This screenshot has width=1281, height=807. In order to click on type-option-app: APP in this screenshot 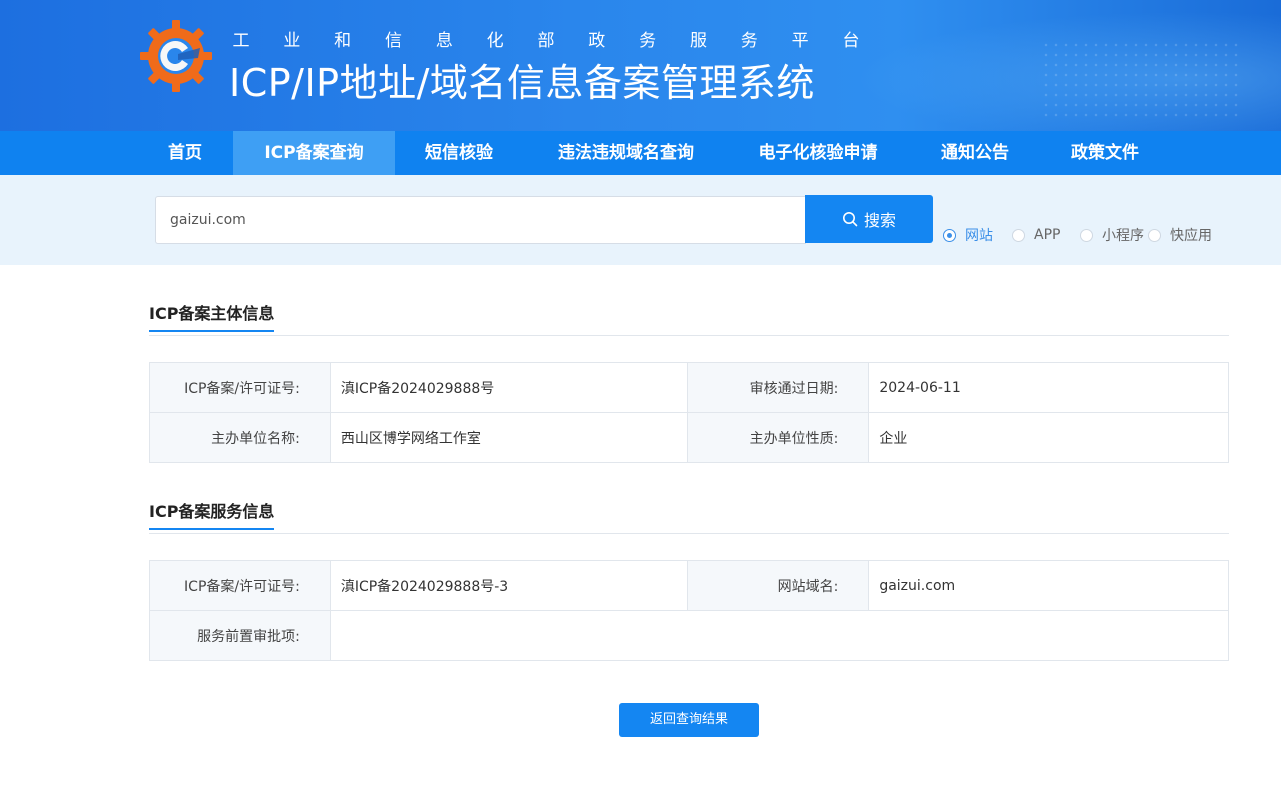, I will do `click(1036, 235)`.